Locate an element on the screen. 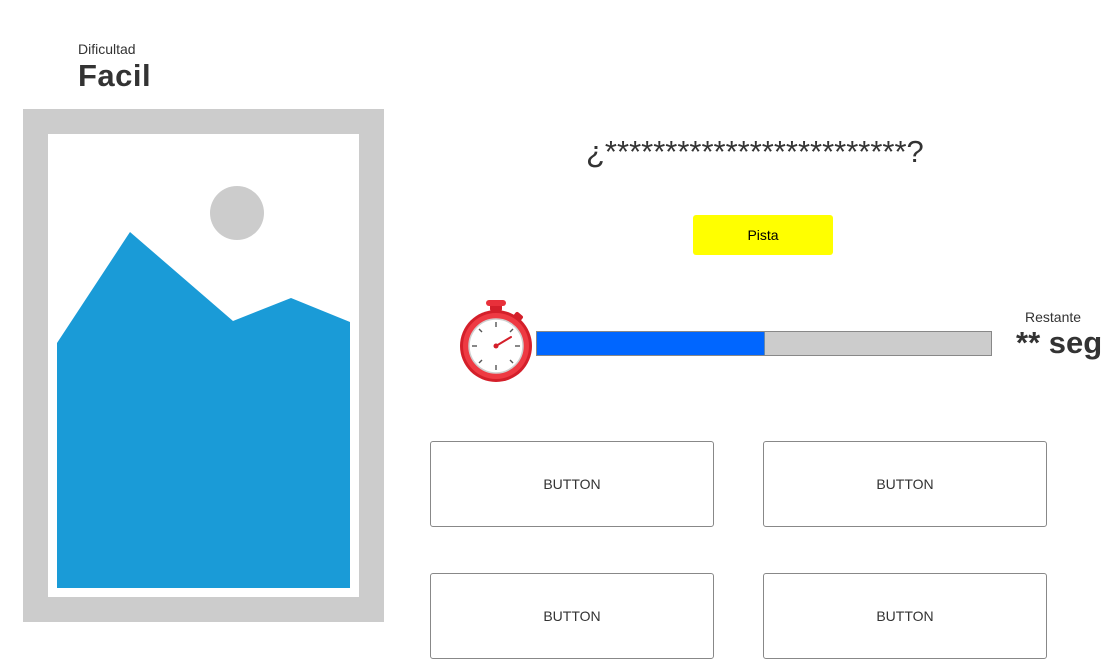 The height and width of the screenshot is (660, 1106). placeholder-mountains is located at coordinates (203, 410).